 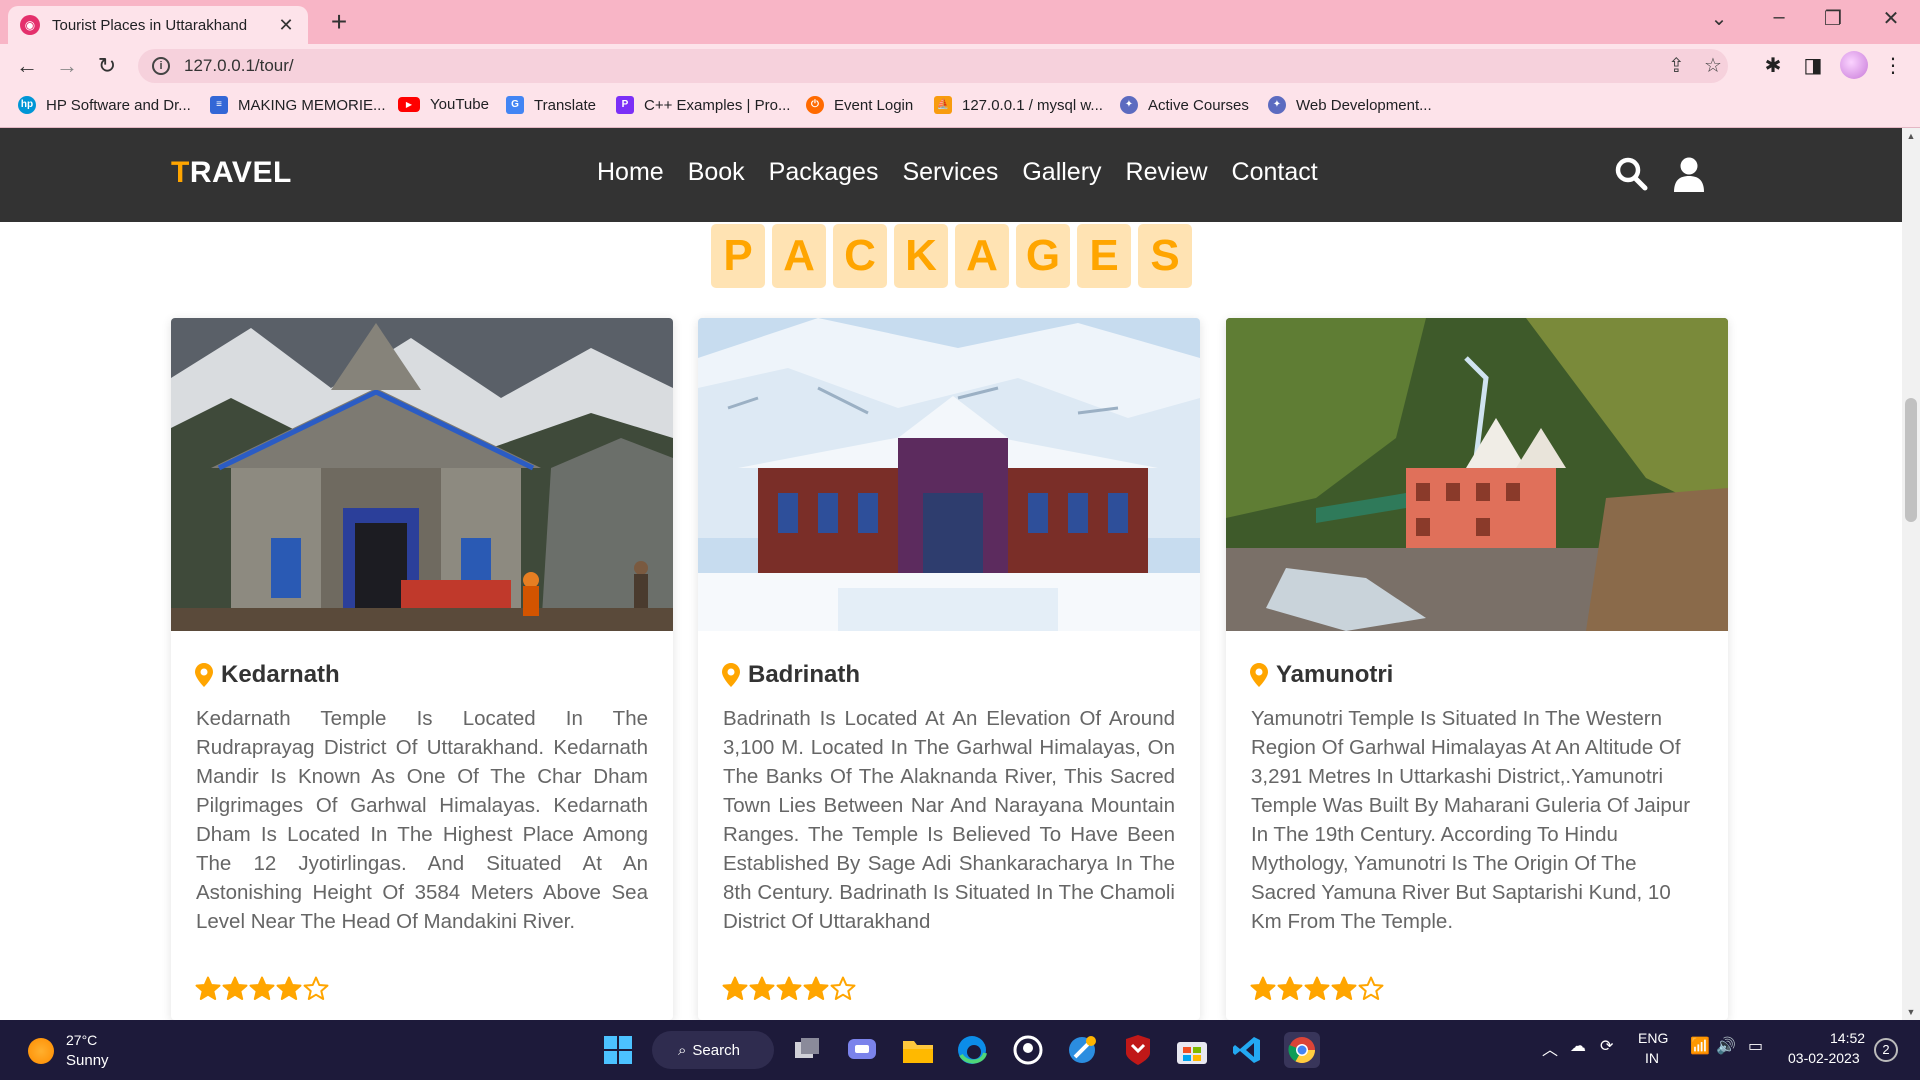 I want to click on nav-book: Book, so click(x=716, y=172).